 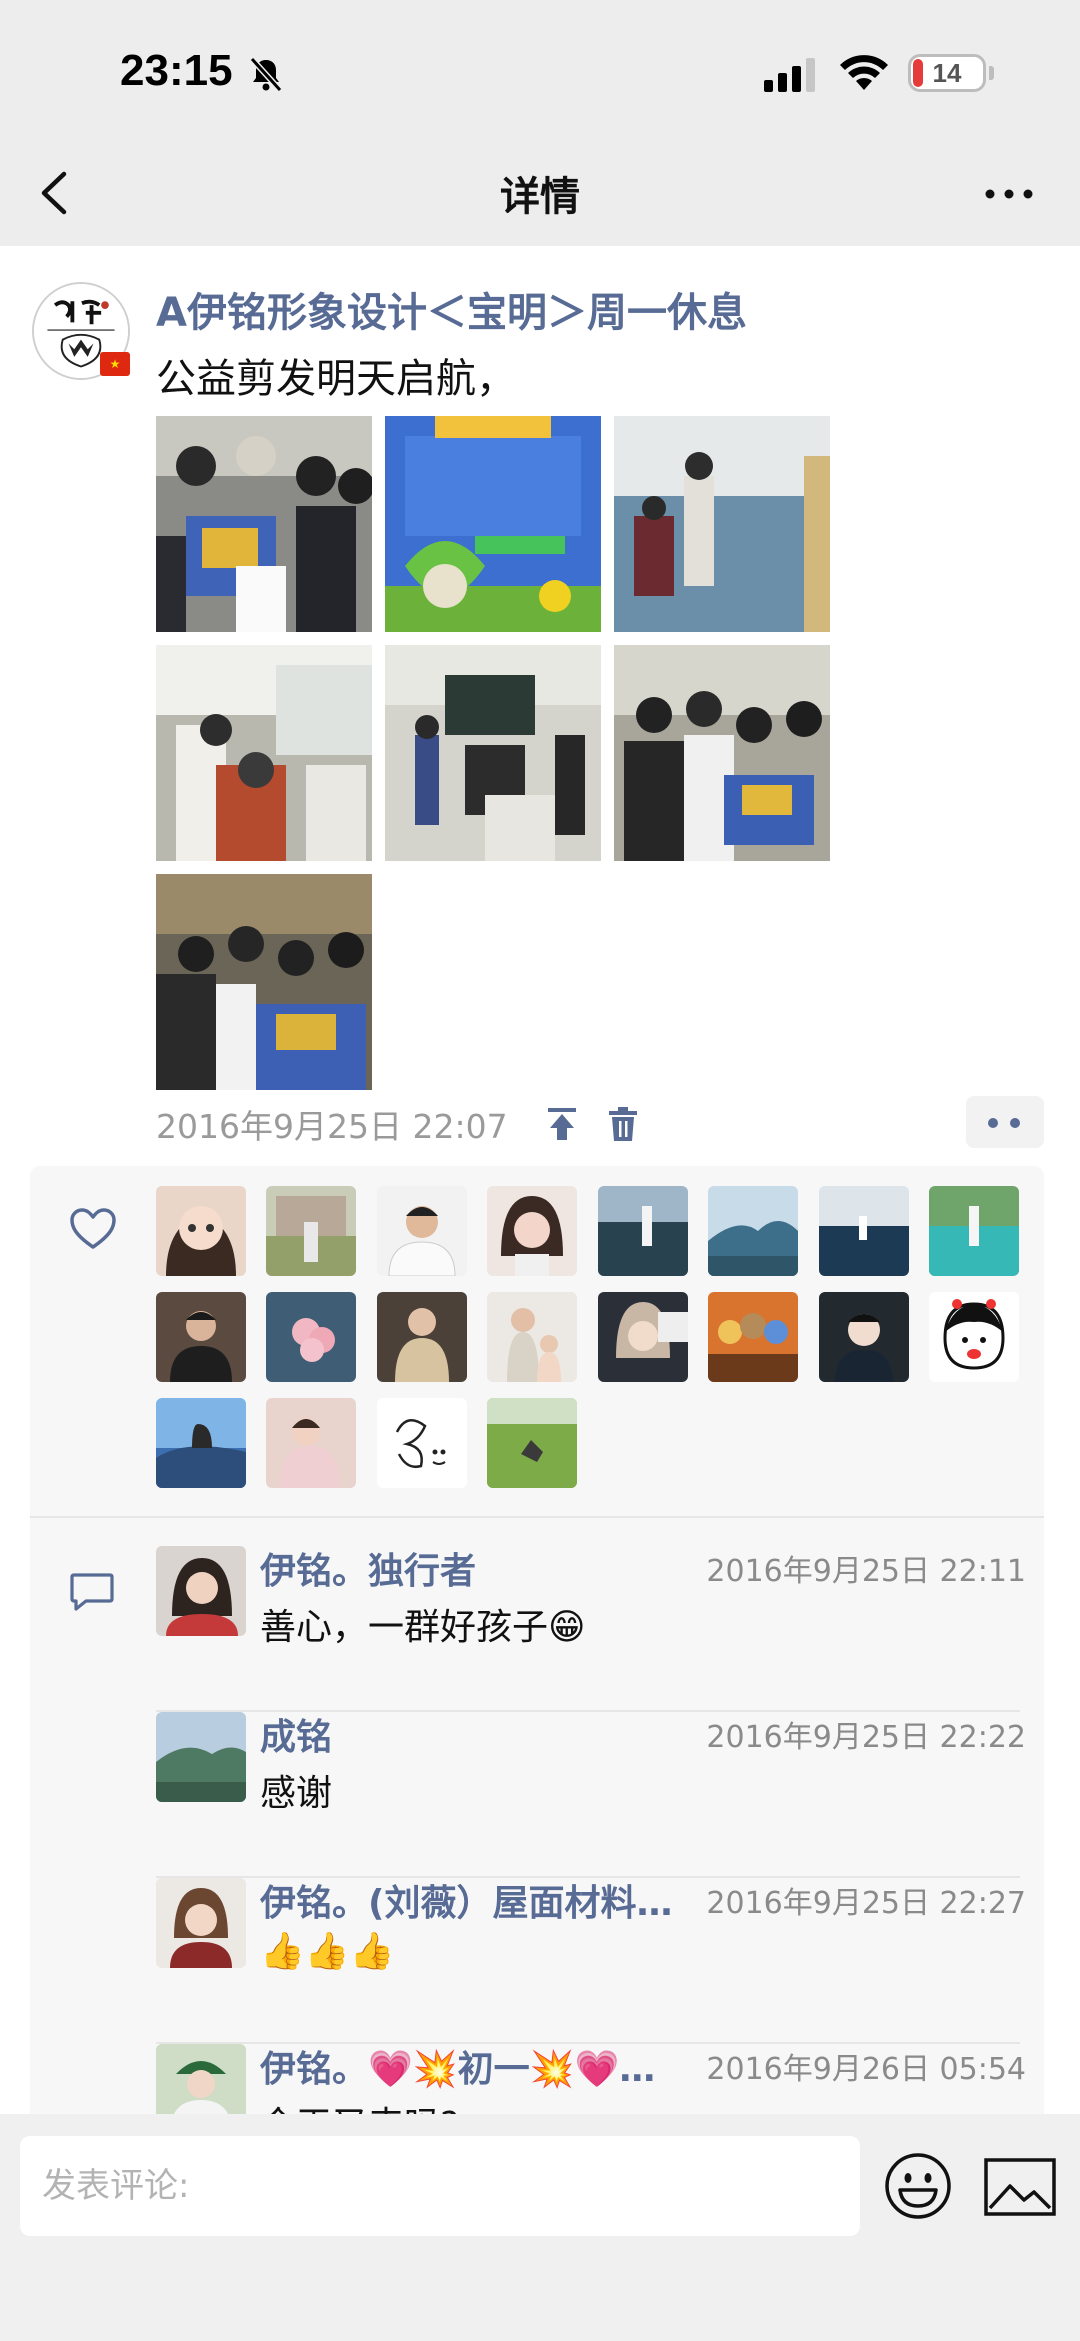 What do you see at coordinates (864, 72) in the screenshot?
I see `wifi-icon` at bounding box center [864, 72].